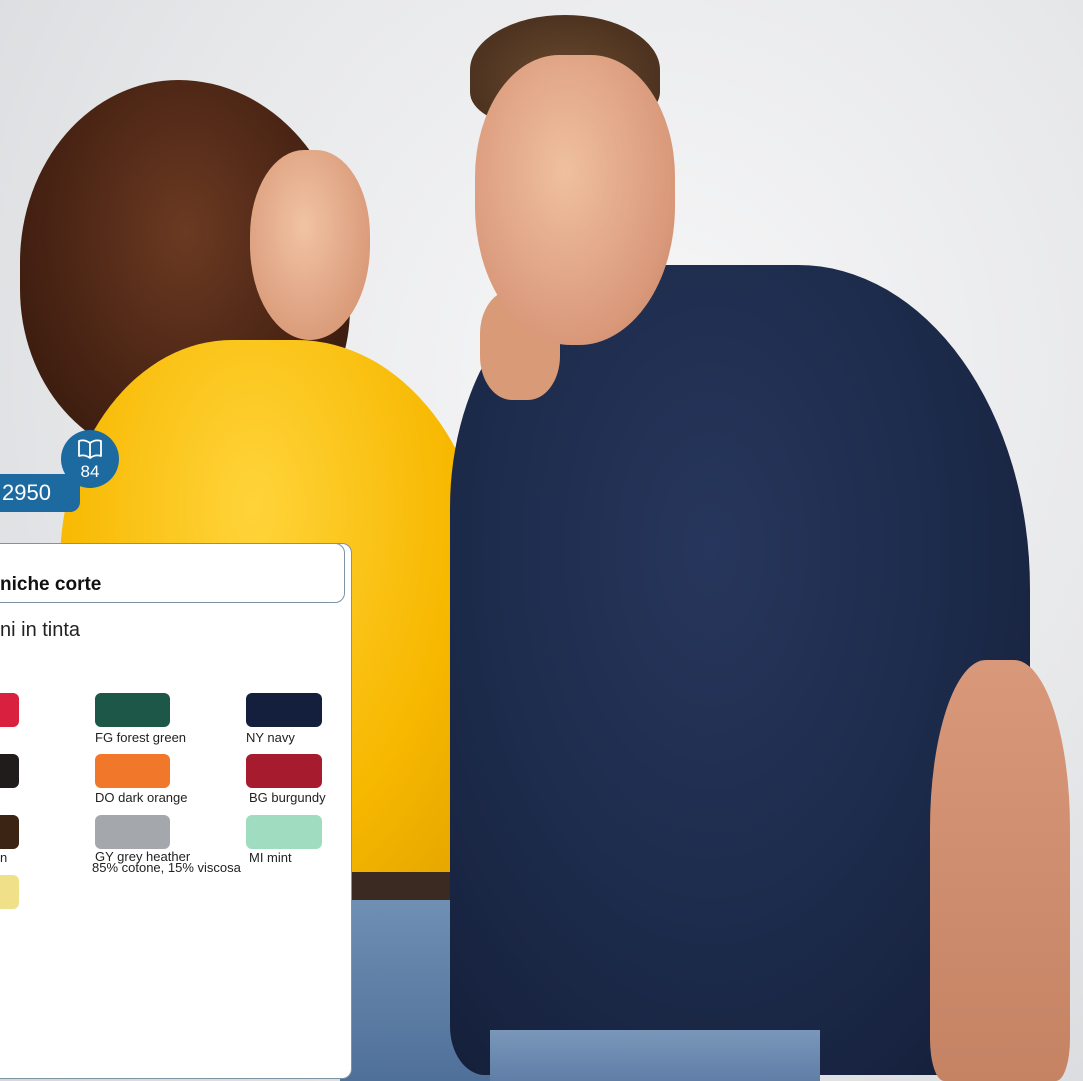  What do you see at coordinates (9, 710) in the screenshot?
I see `swatch-partial-red` at bounding box center [9, 710].